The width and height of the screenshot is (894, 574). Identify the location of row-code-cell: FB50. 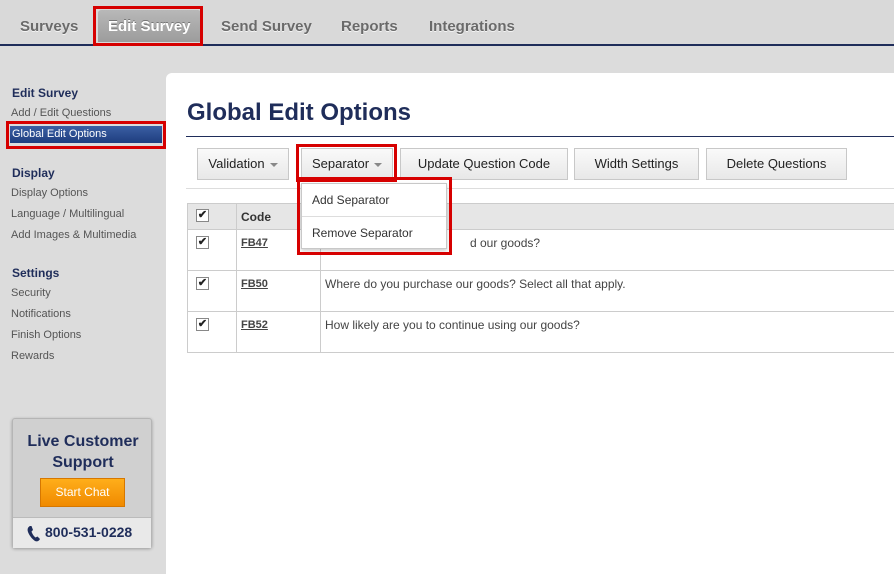
(279, 291).